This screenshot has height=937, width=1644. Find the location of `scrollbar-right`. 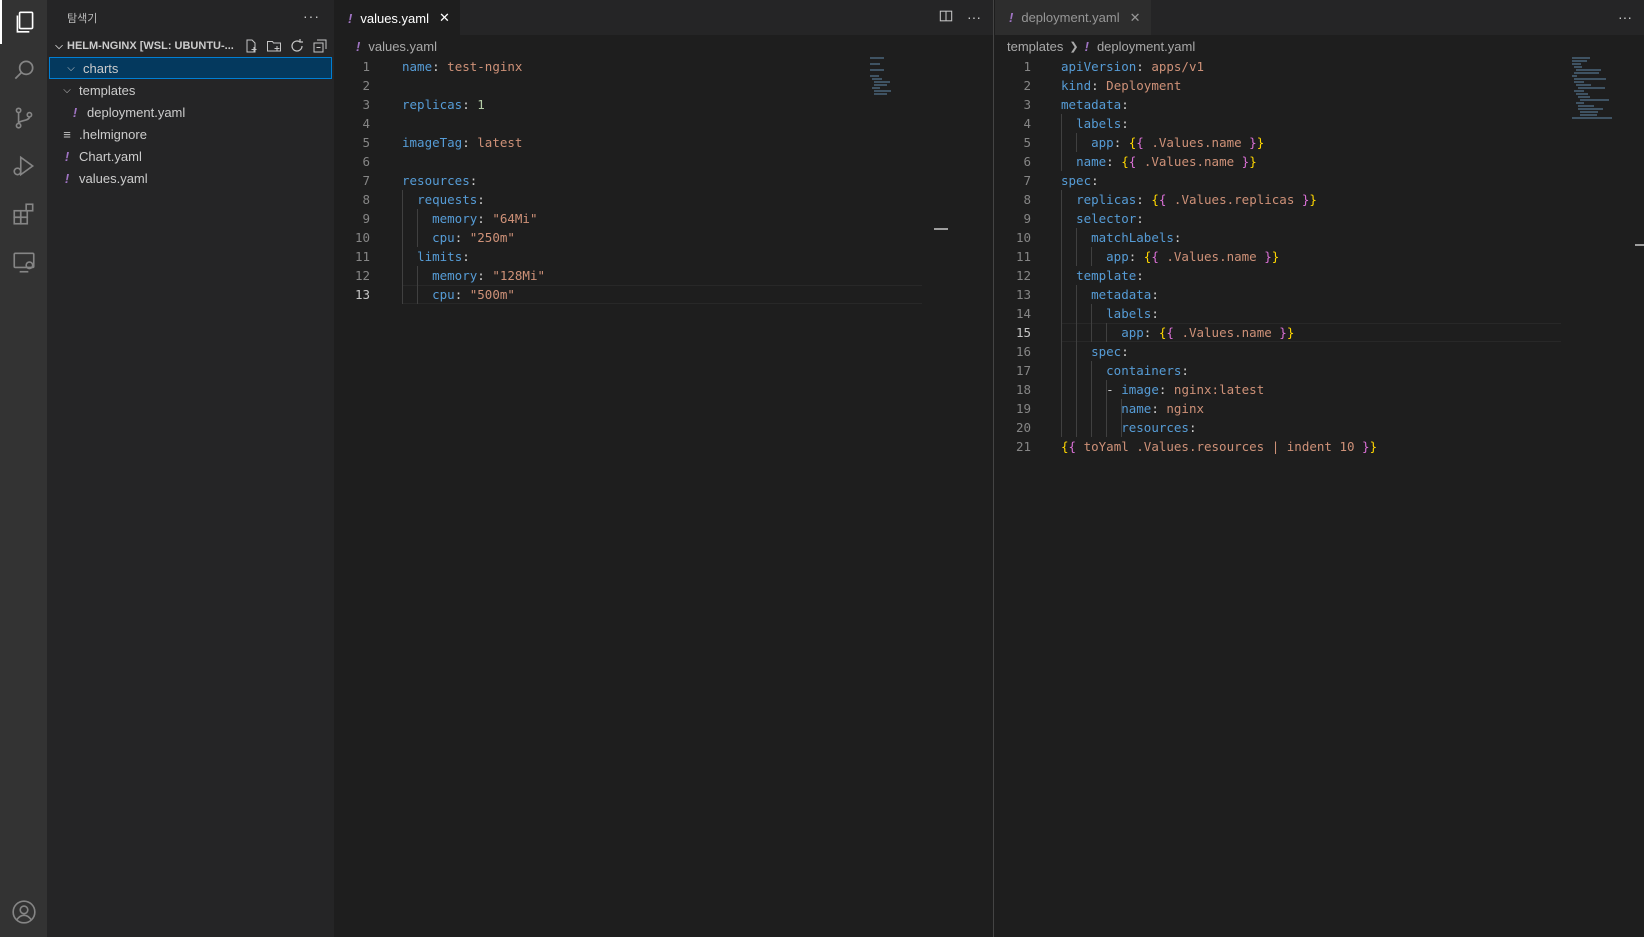

scrollbar-right is located at coordinates (1639, 245).